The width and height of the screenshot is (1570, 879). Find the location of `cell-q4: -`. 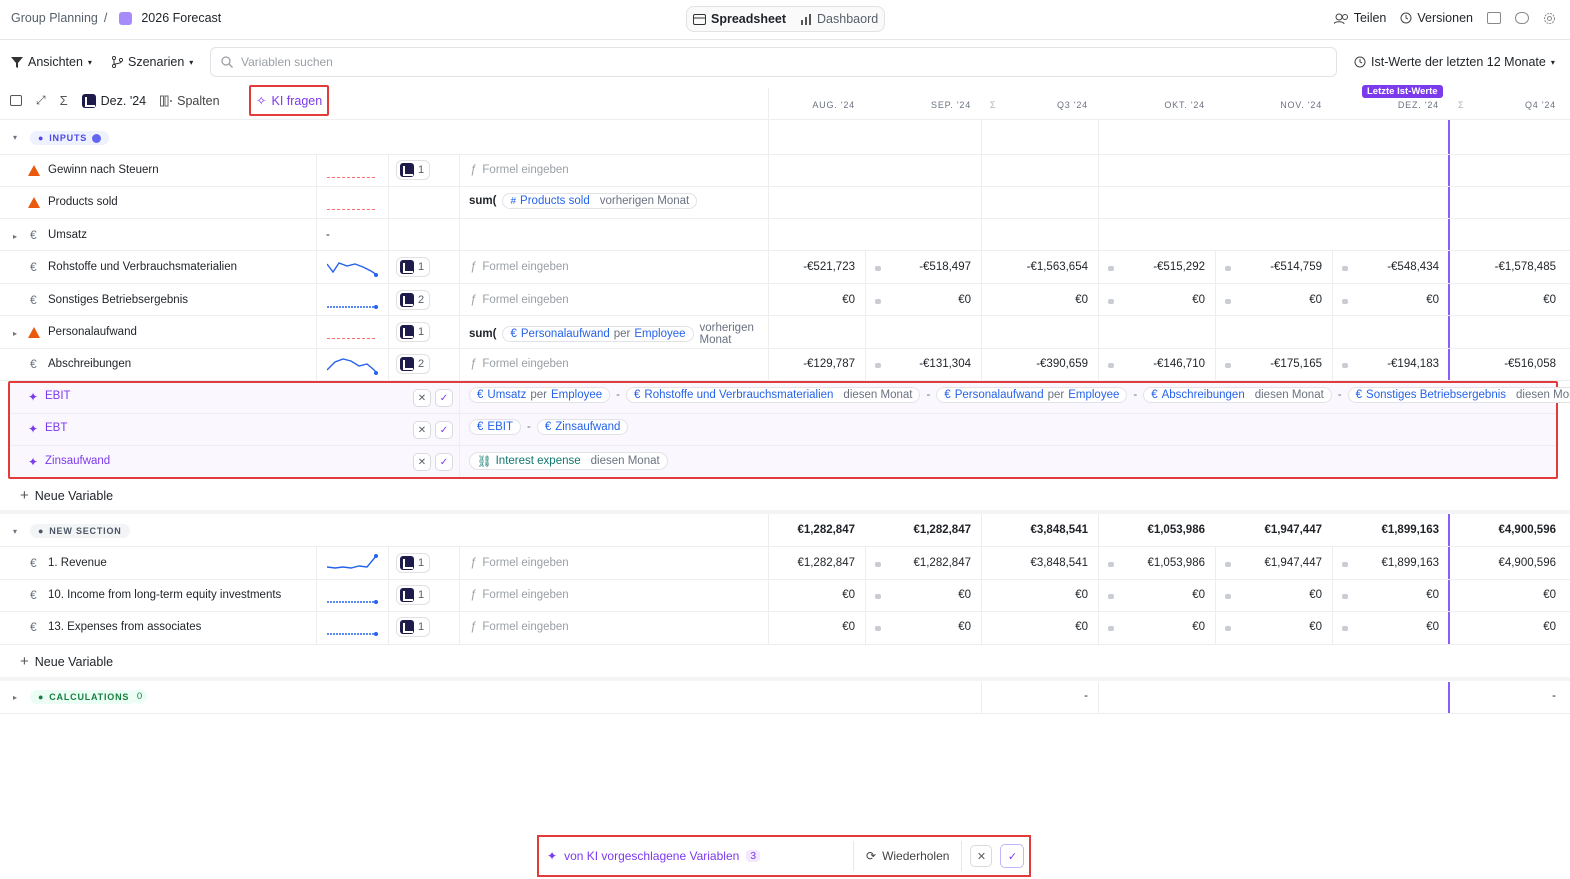

cell-q4: - is located at coordinates (1518, 696).